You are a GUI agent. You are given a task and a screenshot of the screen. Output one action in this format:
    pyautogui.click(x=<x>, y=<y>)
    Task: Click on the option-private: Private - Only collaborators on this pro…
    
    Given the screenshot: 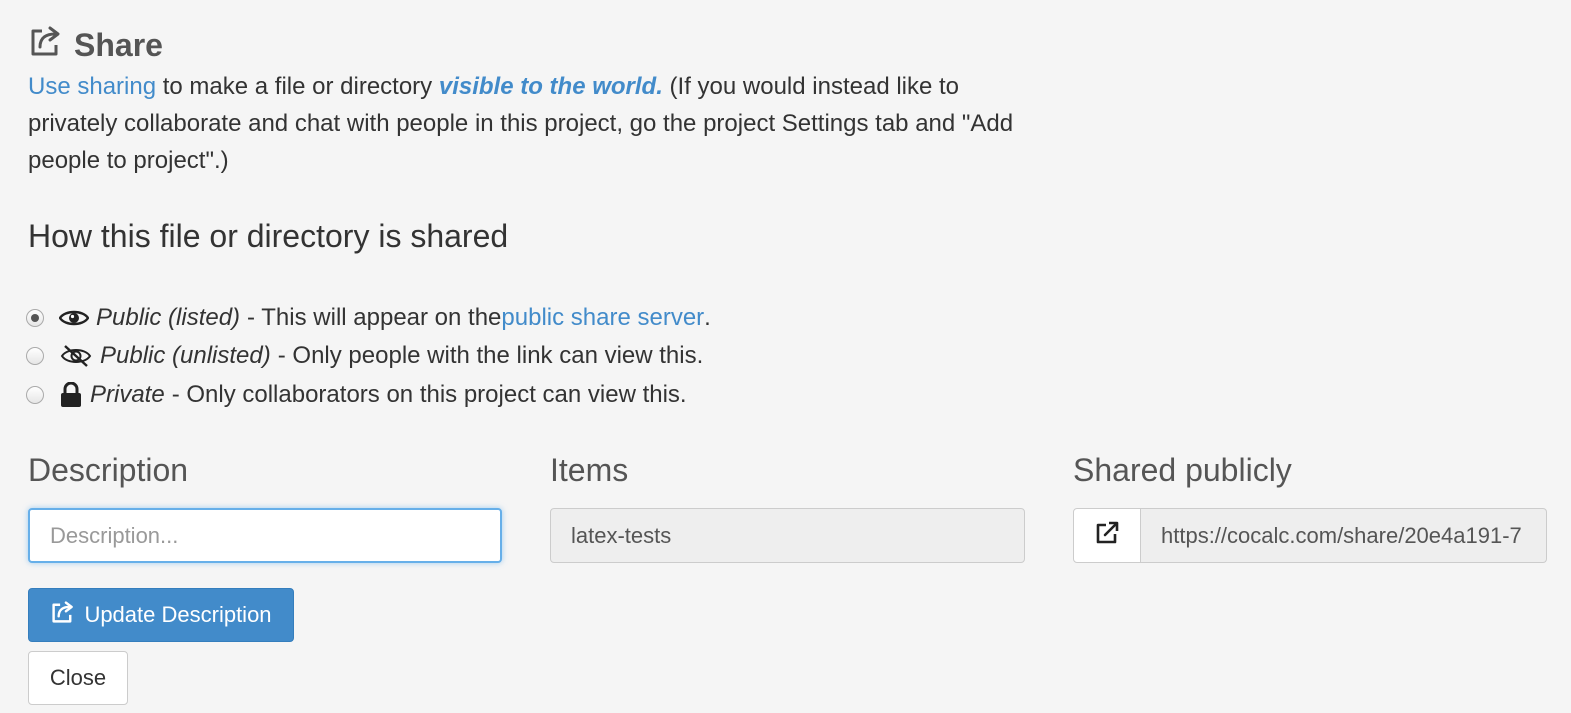 What is the action you would take?
    pyautogui.click(x=356, y=395)
    